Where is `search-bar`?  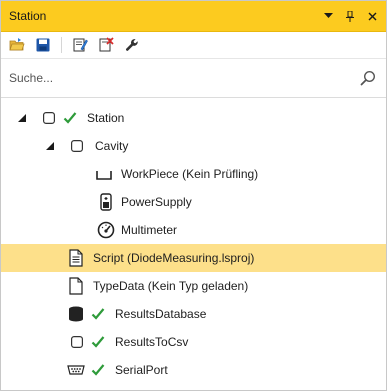
search-bar is located at coordinates (193, 78).